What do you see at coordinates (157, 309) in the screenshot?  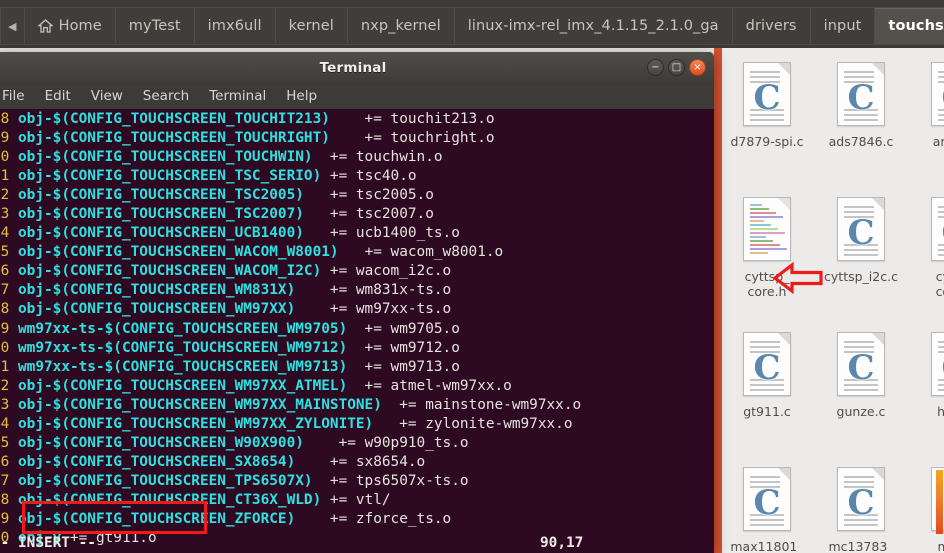 I see `makefile-variable: obj-$(CONFIG_TOUCHSCREEN_WM97XX)` at bounding box center [157, 309].